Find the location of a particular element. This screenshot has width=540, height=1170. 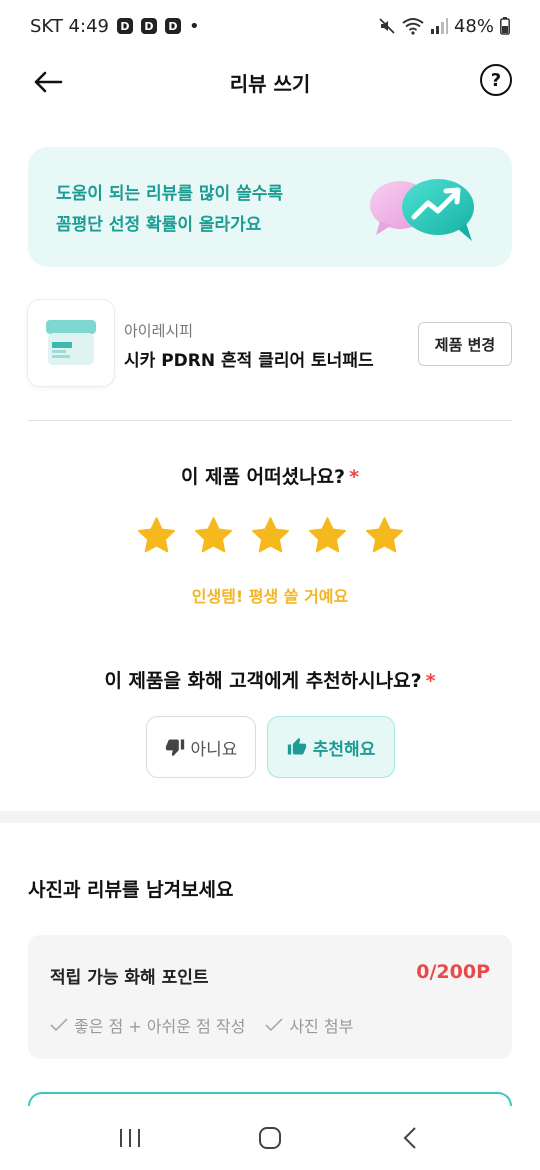

star-2-icon is located at coordinates (213, 535).